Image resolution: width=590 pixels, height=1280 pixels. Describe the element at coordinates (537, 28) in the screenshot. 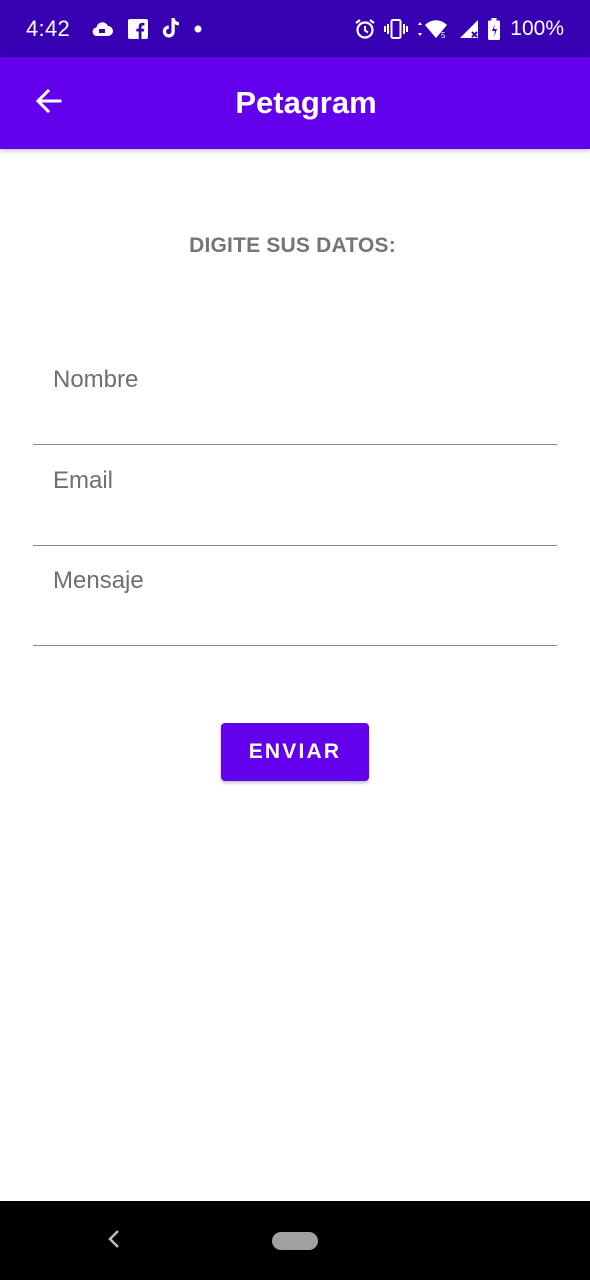

I see `battery-percentage: 100%` at that location.